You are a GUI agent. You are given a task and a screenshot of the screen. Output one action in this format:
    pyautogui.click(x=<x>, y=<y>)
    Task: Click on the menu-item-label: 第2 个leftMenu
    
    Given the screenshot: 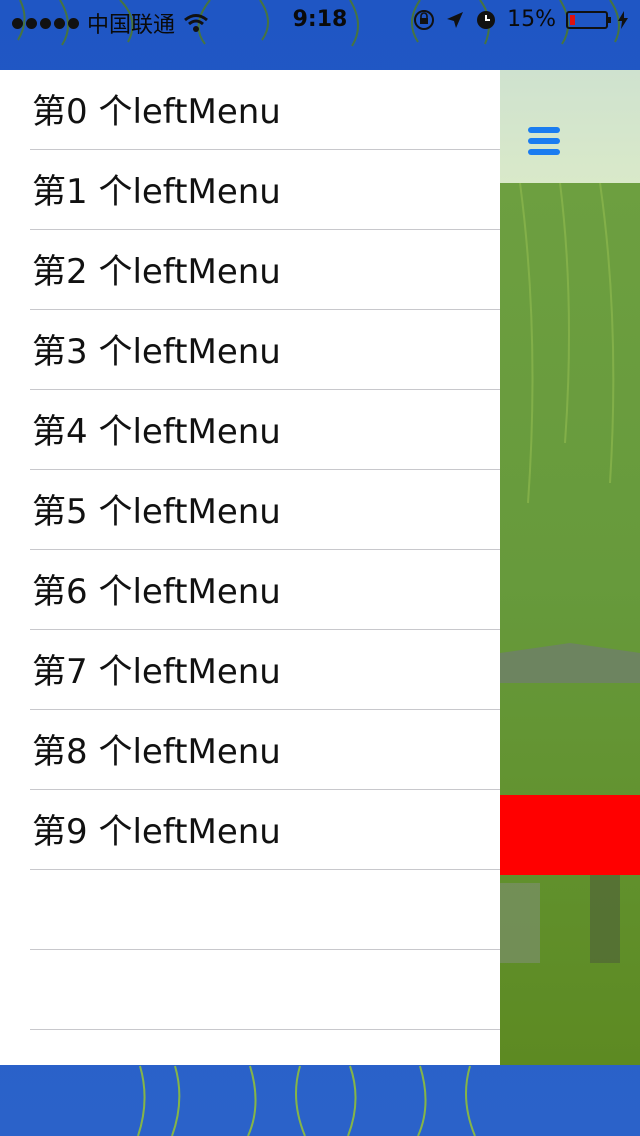 What is the action you would take?
    pyautogui.click(x=156, y=272)
    